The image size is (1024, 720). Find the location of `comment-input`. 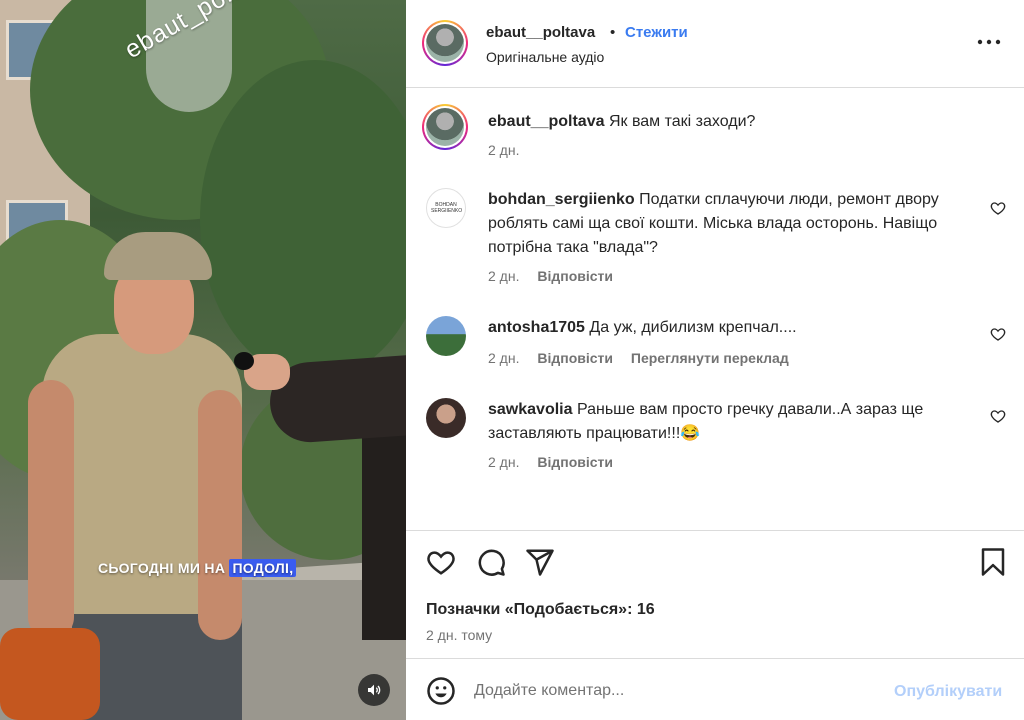

comment-input is located at coordinates (674, 691).